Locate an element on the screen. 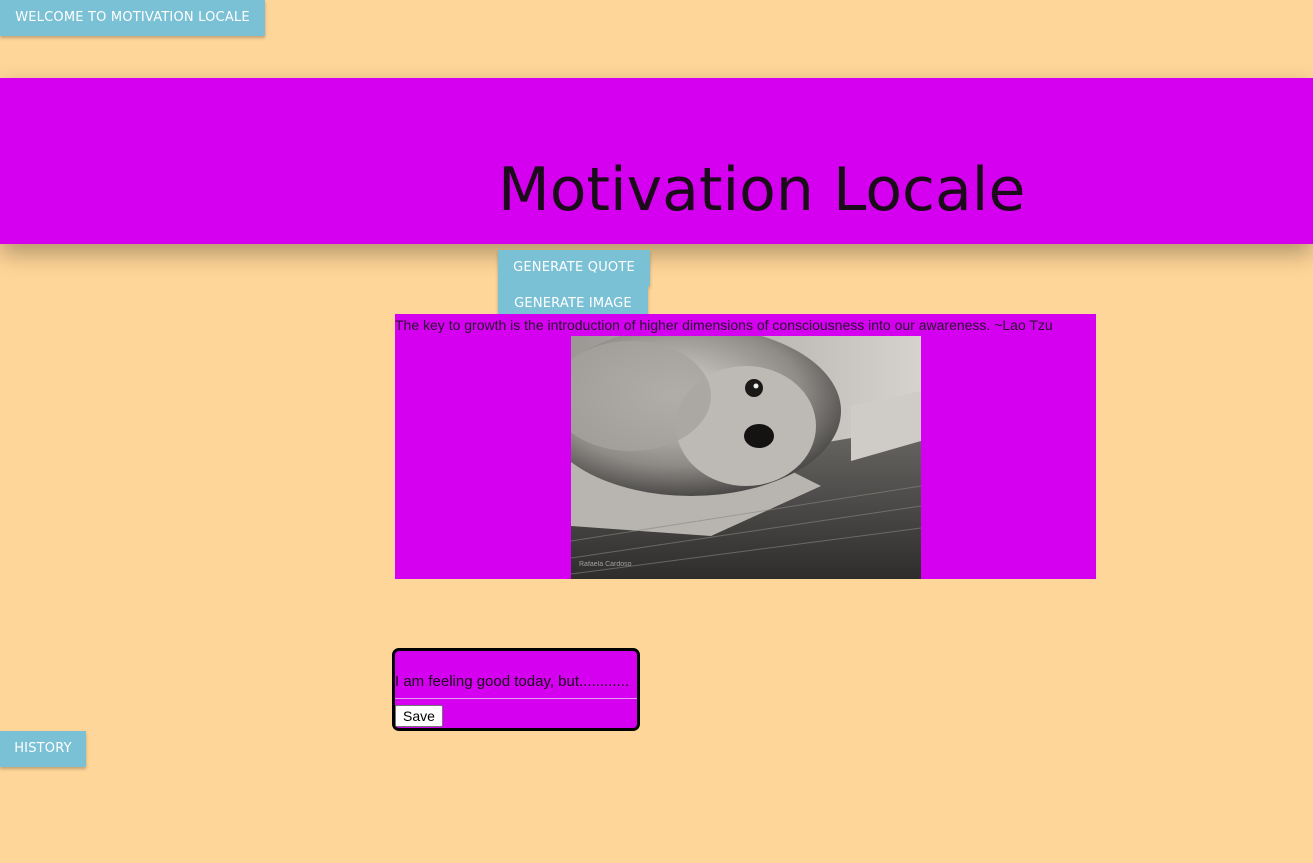 The height and width of the screenshot is (863, 1313). journal-input is located at coordinates (516, 681).